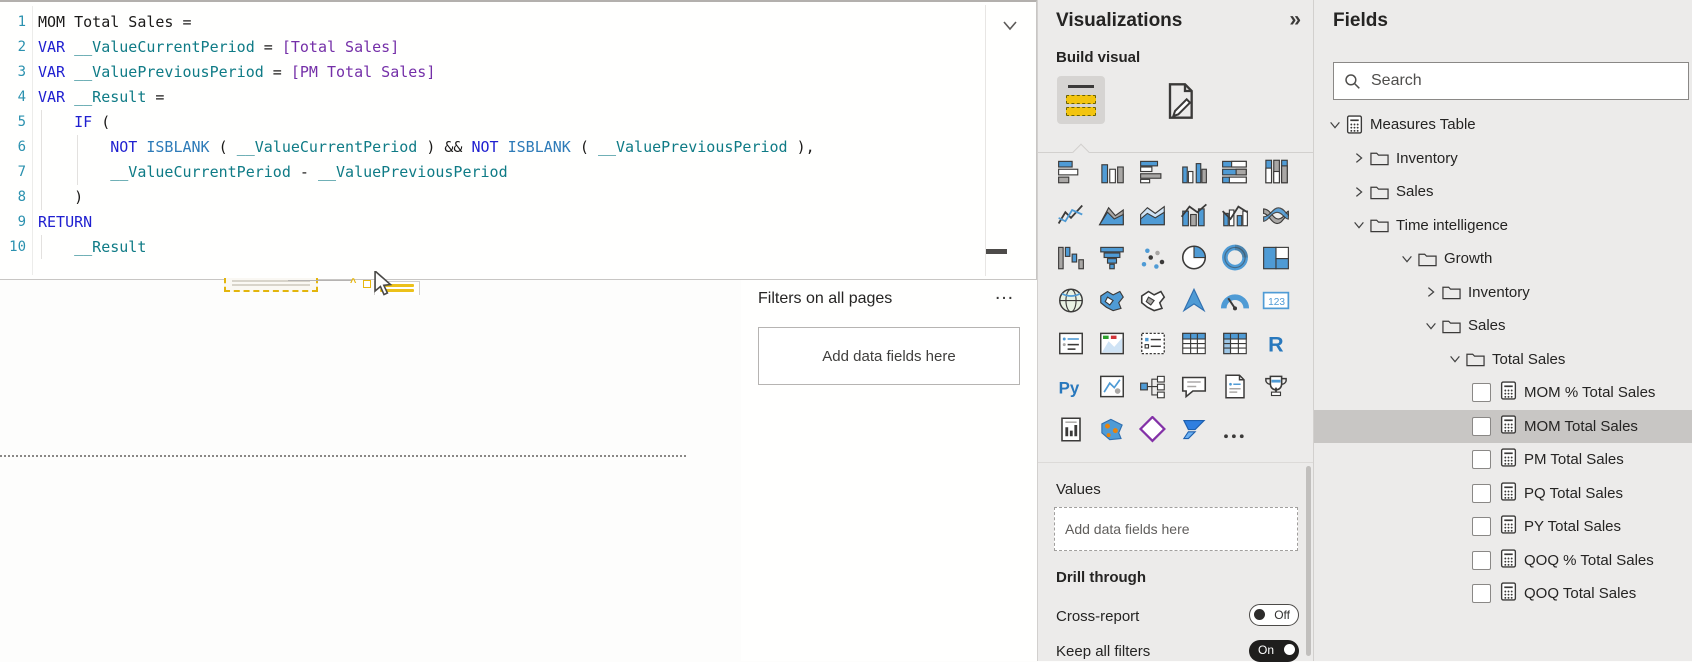  Describe the element at coordinates (1199, 179) in the screenshot. I see `clustered-column-chart-icon` at that location.